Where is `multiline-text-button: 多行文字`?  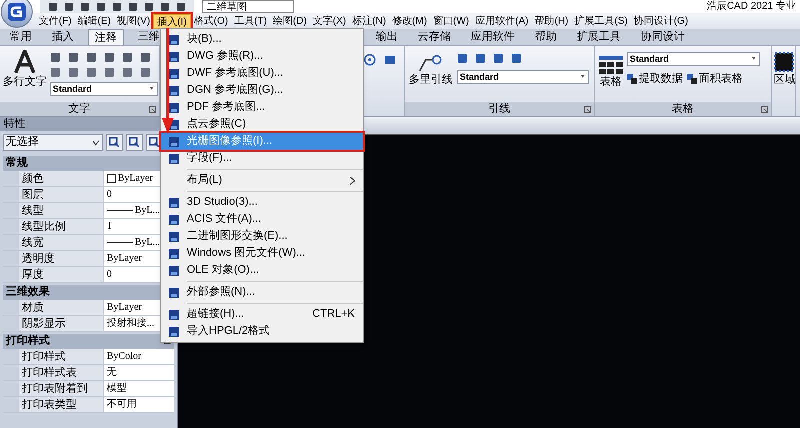 multiline-text-button: 多行文字 is located at coordinates (25, 70).